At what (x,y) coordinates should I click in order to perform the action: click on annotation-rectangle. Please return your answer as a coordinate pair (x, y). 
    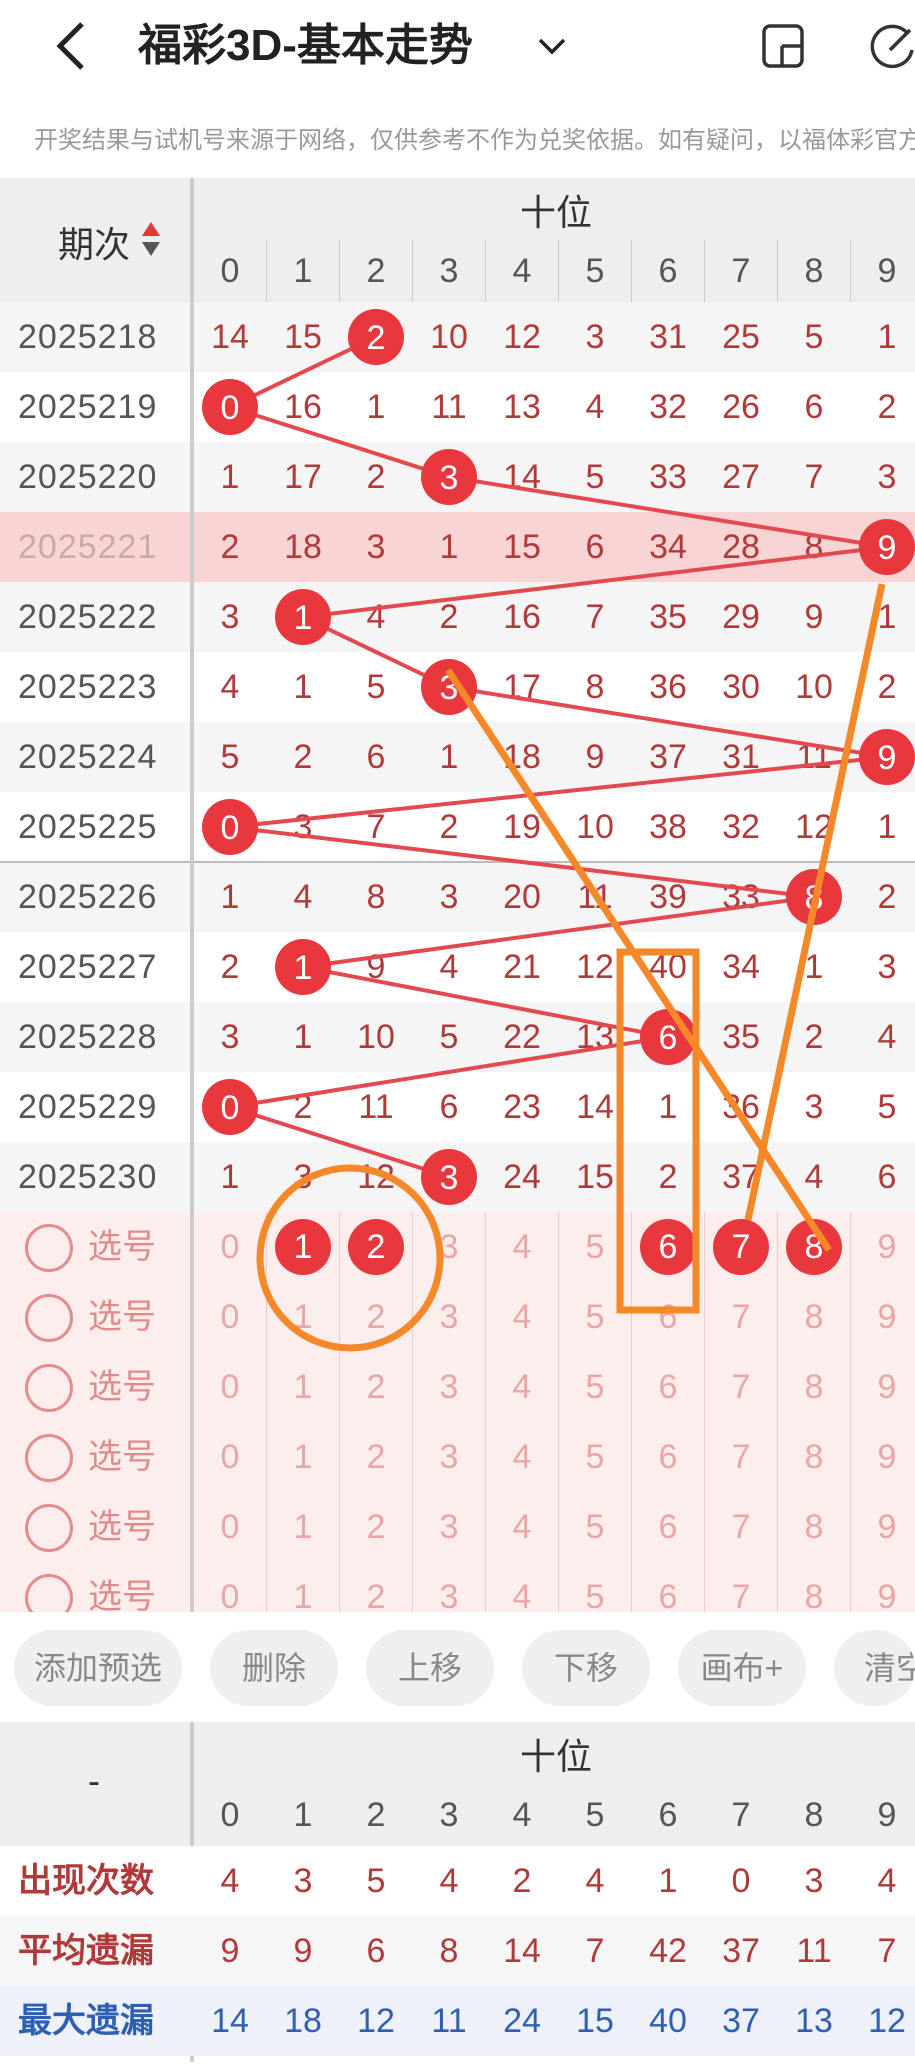
    Looking at the image, I should click on (658, 1131).